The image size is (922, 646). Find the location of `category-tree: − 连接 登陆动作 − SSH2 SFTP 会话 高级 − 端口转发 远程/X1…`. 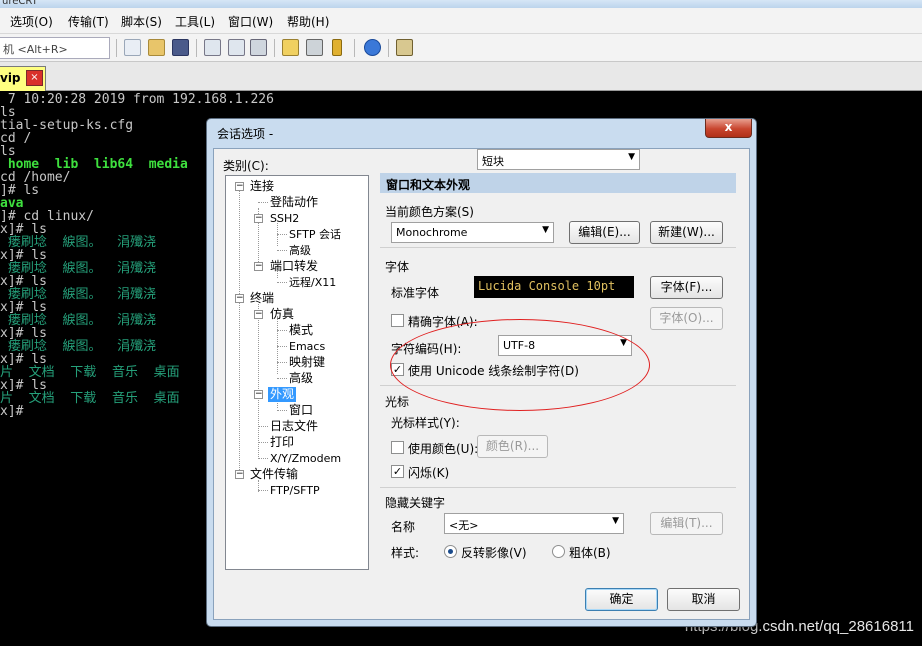

category-tree: − 连接 登陆动作 − SSH2 SFTP 会话 高级 − 端口转发 远程/X1… is located at coordinates (297, 372).